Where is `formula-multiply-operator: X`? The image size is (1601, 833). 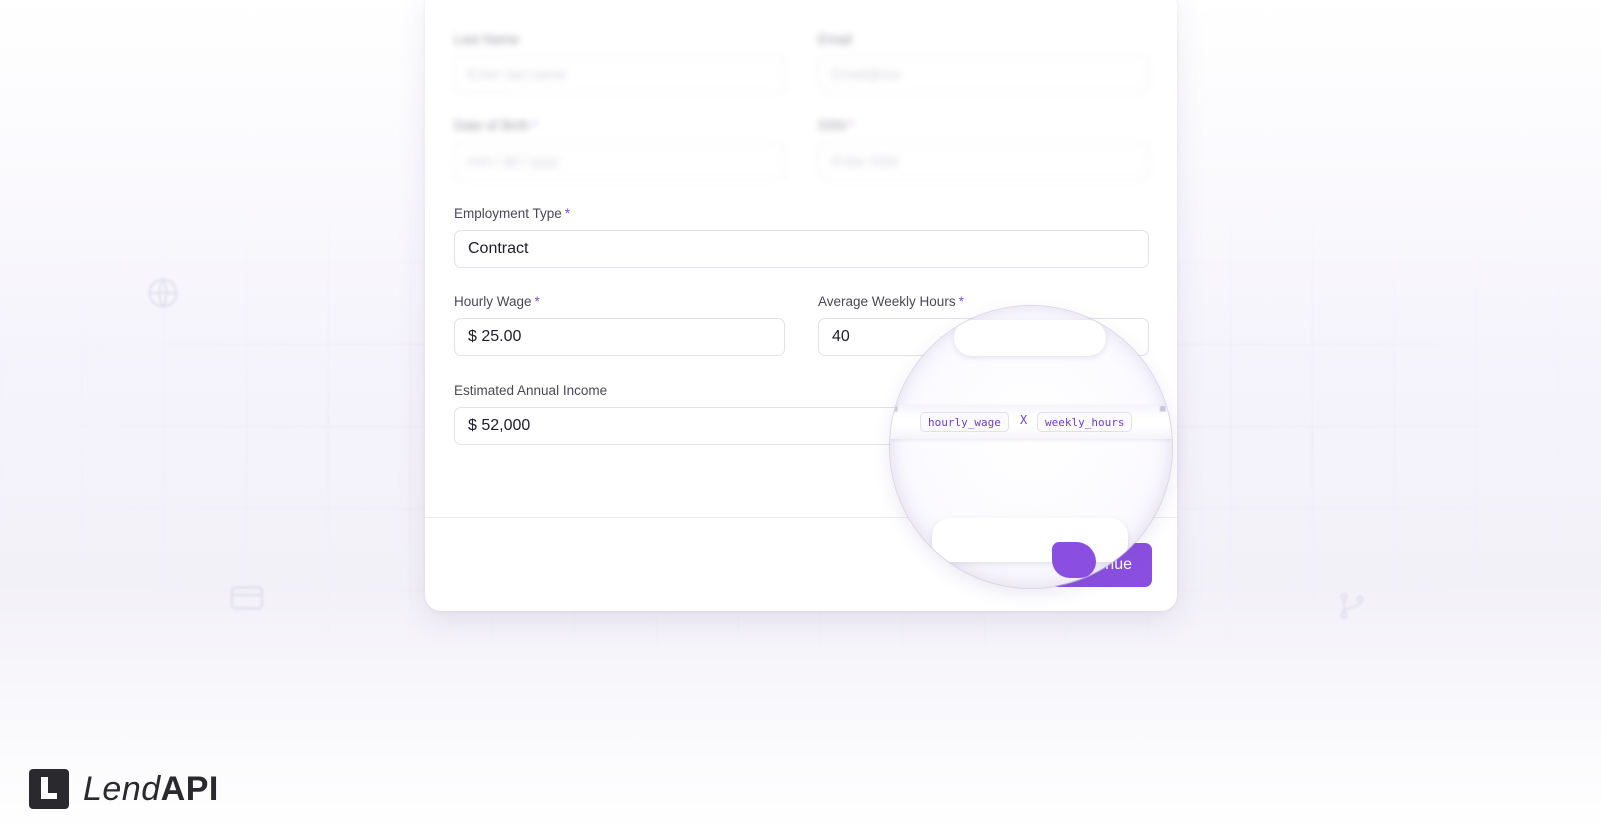 formula-multiply-operator: X is located at coordinates (1024, 420).